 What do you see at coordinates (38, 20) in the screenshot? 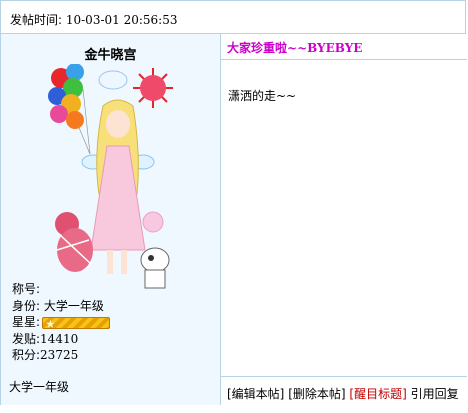
I see `post-time-label: 发帖时间:` at bounding box center [38, 20].